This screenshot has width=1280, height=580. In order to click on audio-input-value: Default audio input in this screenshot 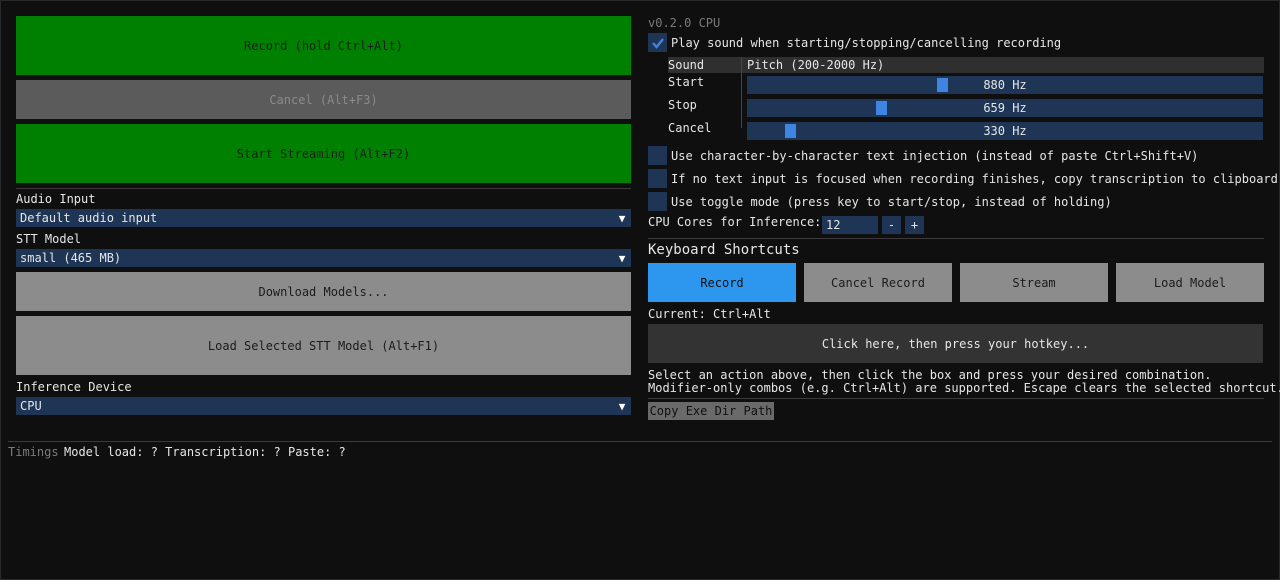, I will do `click(89, 218)`.